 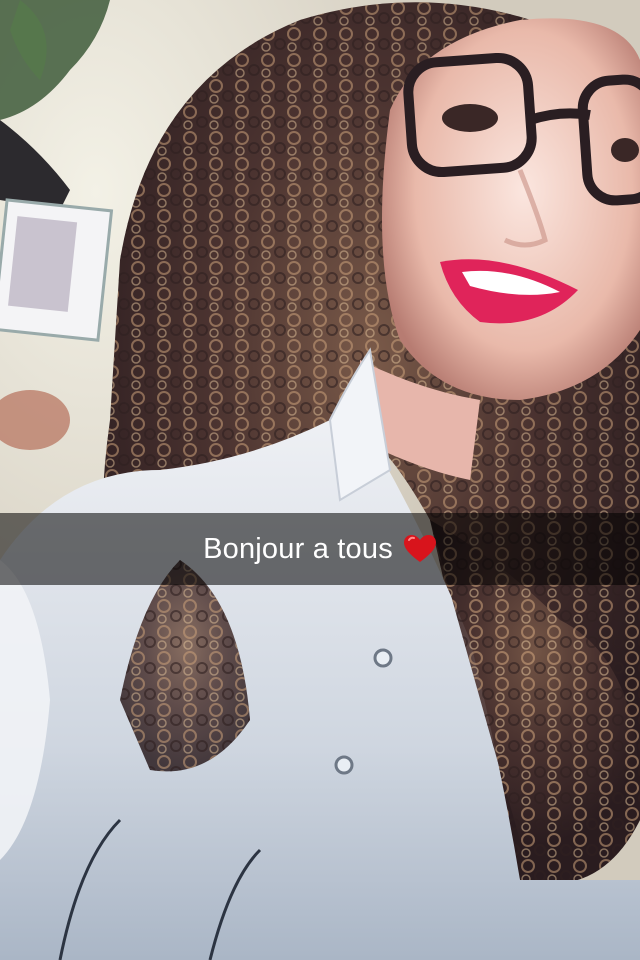 I want to click on snap-caption-text: Bonjour a tous, so click(x=298, y=548).